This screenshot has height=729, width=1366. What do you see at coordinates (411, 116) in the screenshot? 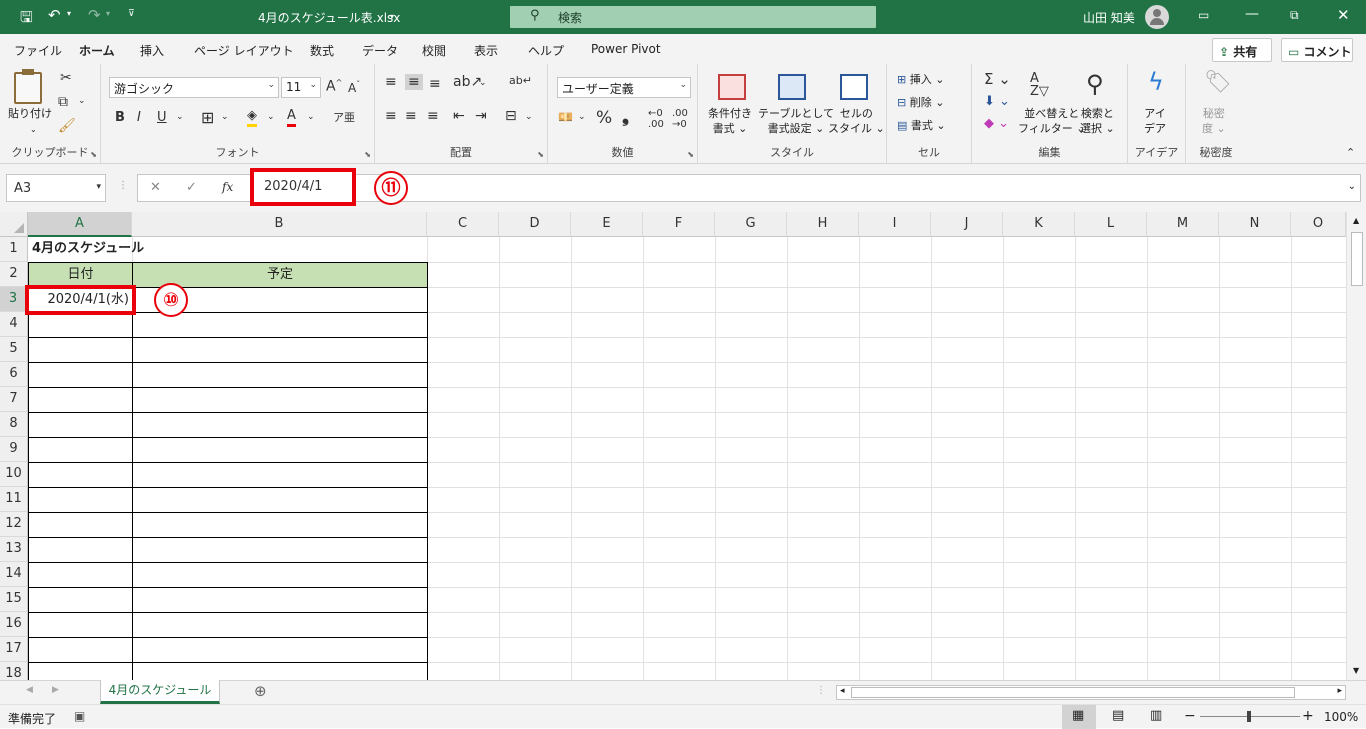
I see `align-center-icon: ≡` at bounding box center [411, 116].